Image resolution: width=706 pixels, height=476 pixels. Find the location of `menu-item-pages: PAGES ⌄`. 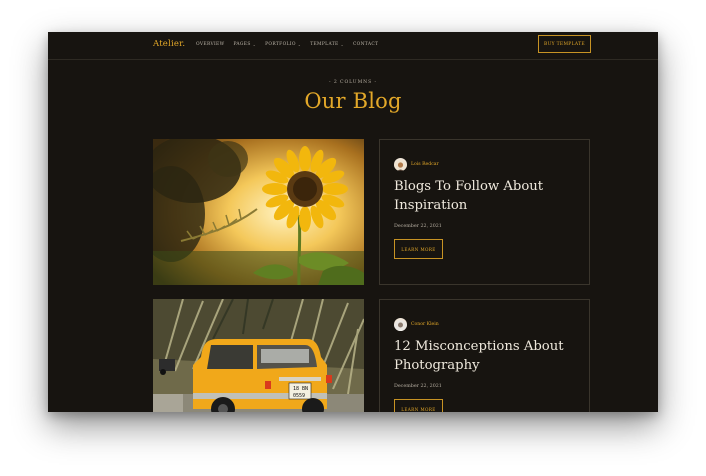

menu-item-pages: PAGES ⌄ is located at coordinates (244, 44).